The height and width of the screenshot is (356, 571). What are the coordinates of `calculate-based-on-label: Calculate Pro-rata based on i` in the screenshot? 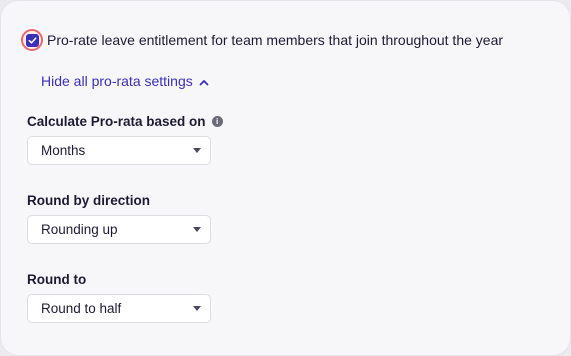 It's located at (125, 121).